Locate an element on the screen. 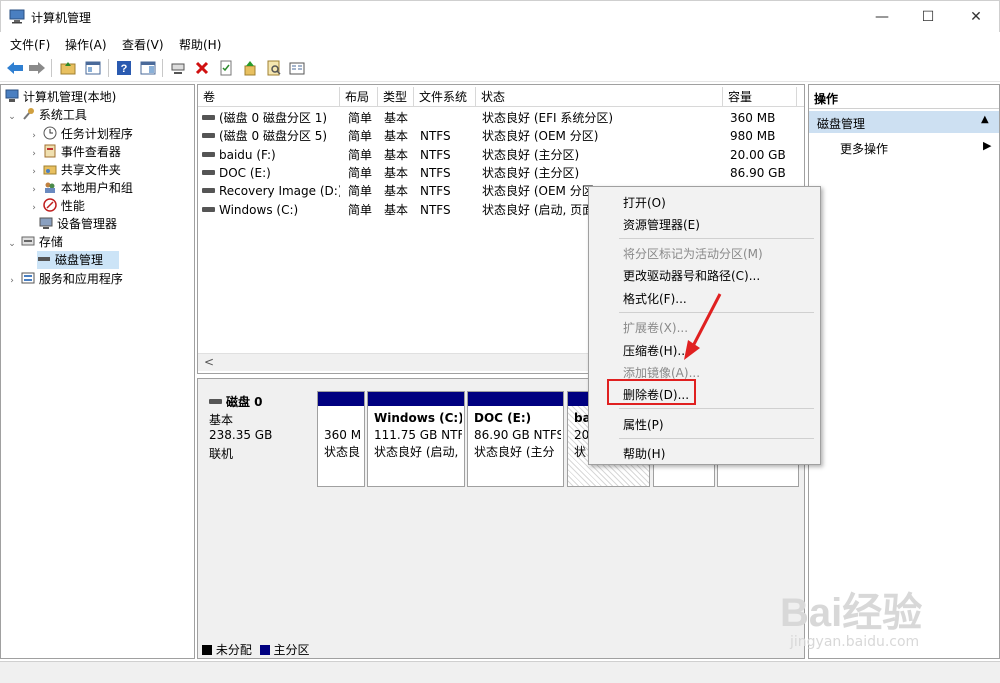  export-button is located at coordinates (250, 68).